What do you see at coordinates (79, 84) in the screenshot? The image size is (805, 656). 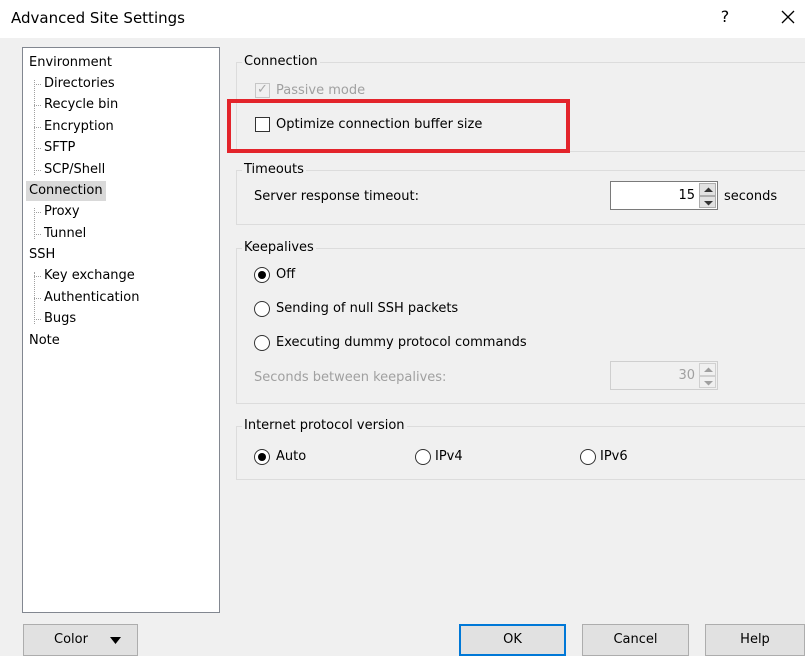 I see `tree-item-directories: Directories` at bounding box center [79, 84].